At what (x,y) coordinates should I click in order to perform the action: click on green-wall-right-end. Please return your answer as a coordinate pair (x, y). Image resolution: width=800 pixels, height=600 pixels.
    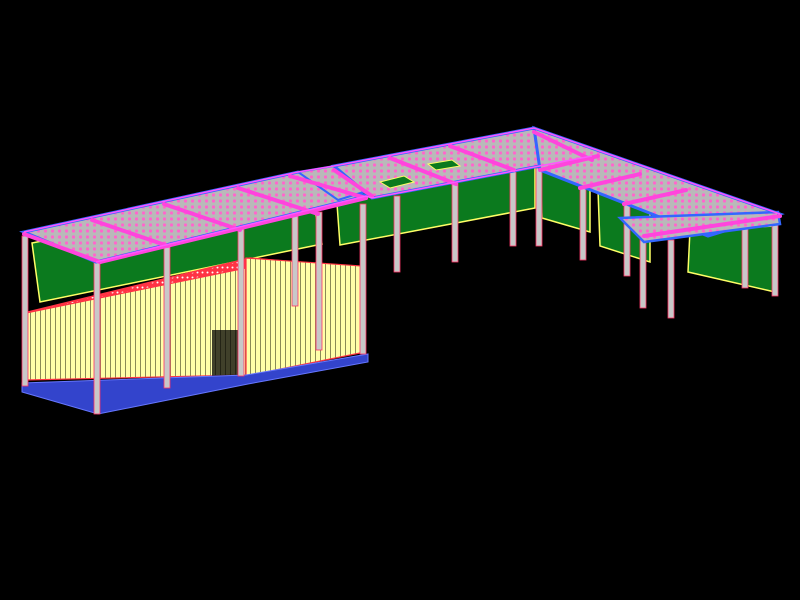
    Looking at the image, I should click on (731, 259).